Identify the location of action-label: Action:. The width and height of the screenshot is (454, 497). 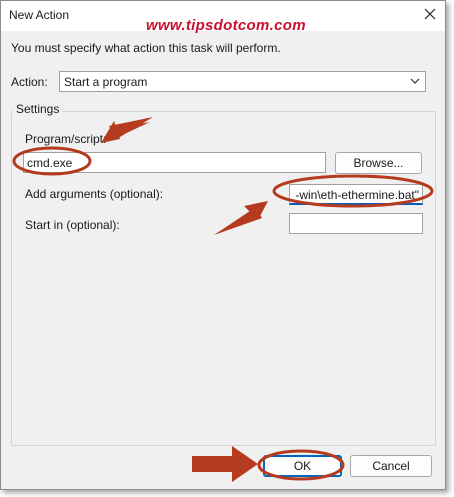
(29, 82).